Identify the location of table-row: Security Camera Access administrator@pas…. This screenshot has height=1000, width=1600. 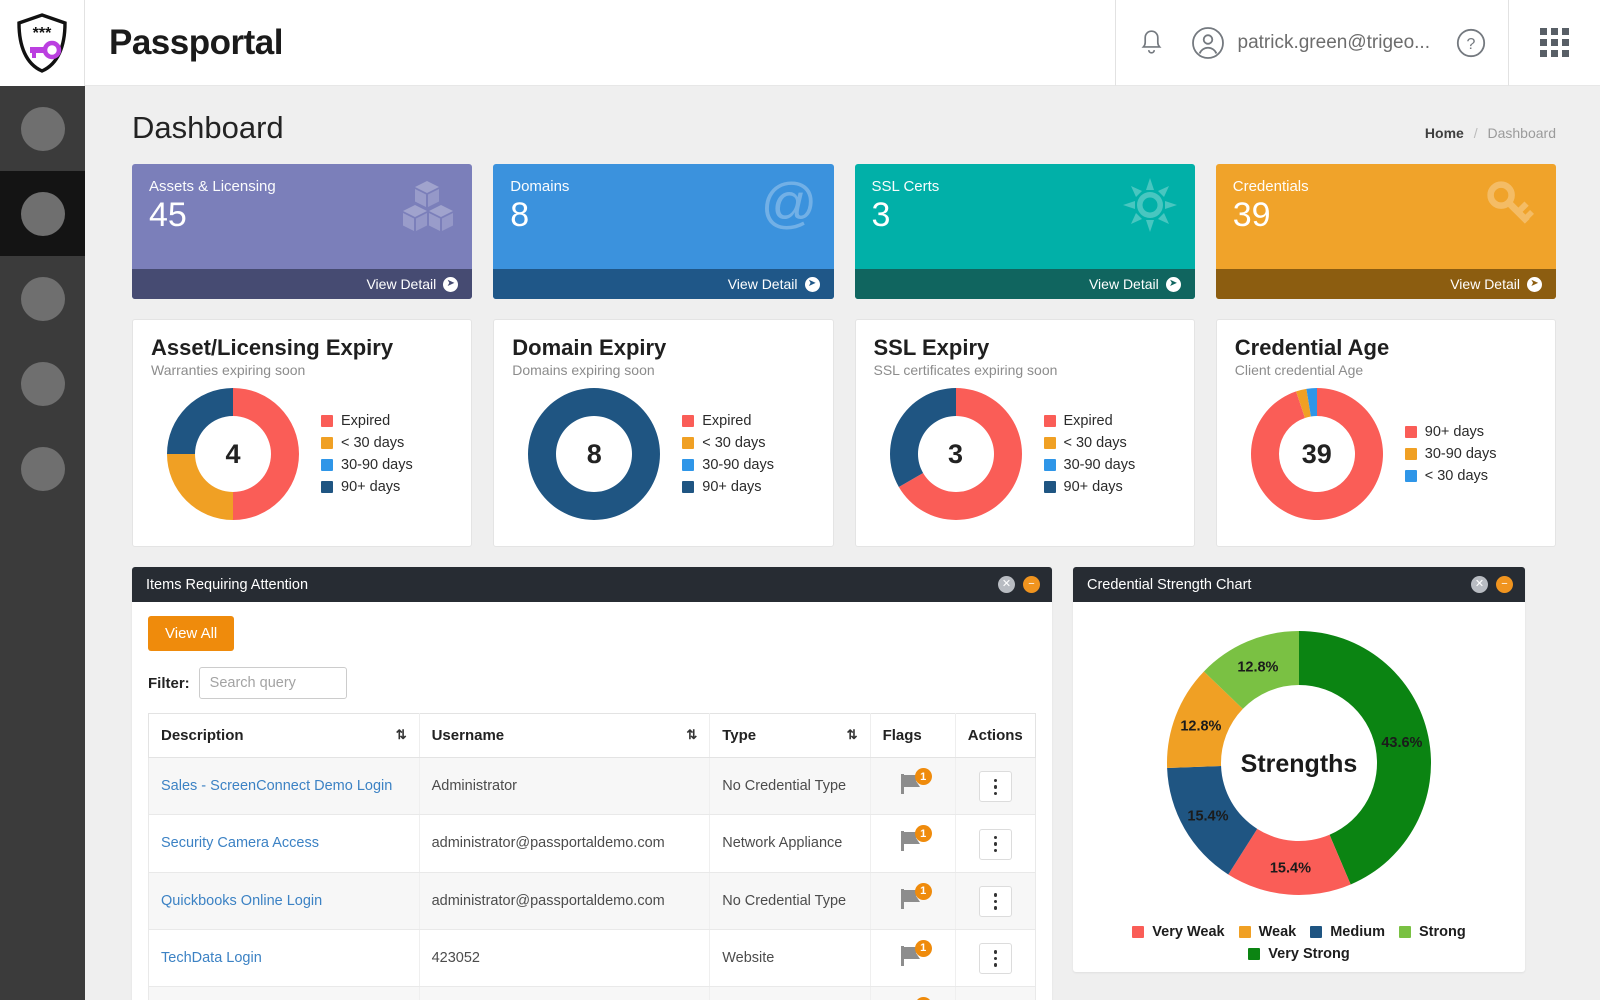
(592, 843).